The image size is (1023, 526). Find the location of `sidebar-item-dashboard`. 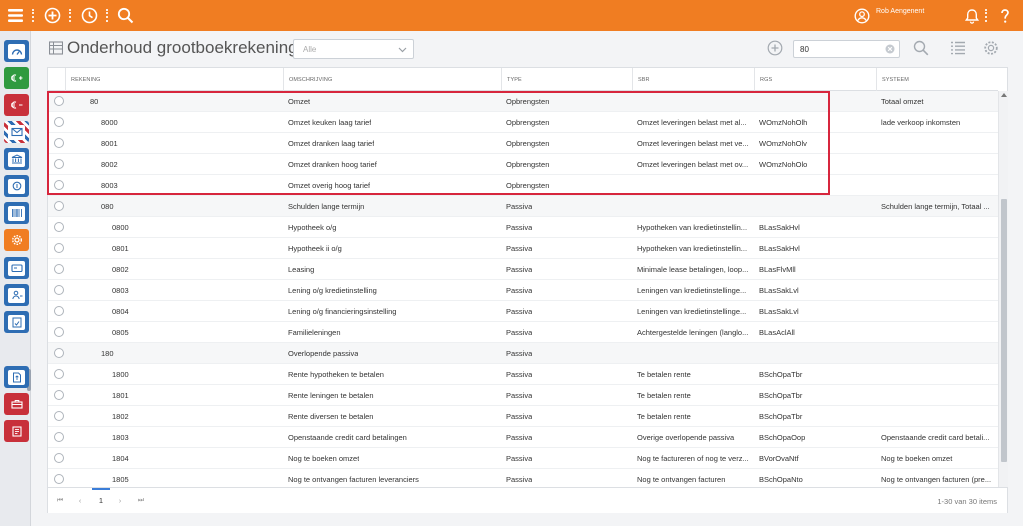

sidebar-item-dashboard is located at coordinates (16, 51).